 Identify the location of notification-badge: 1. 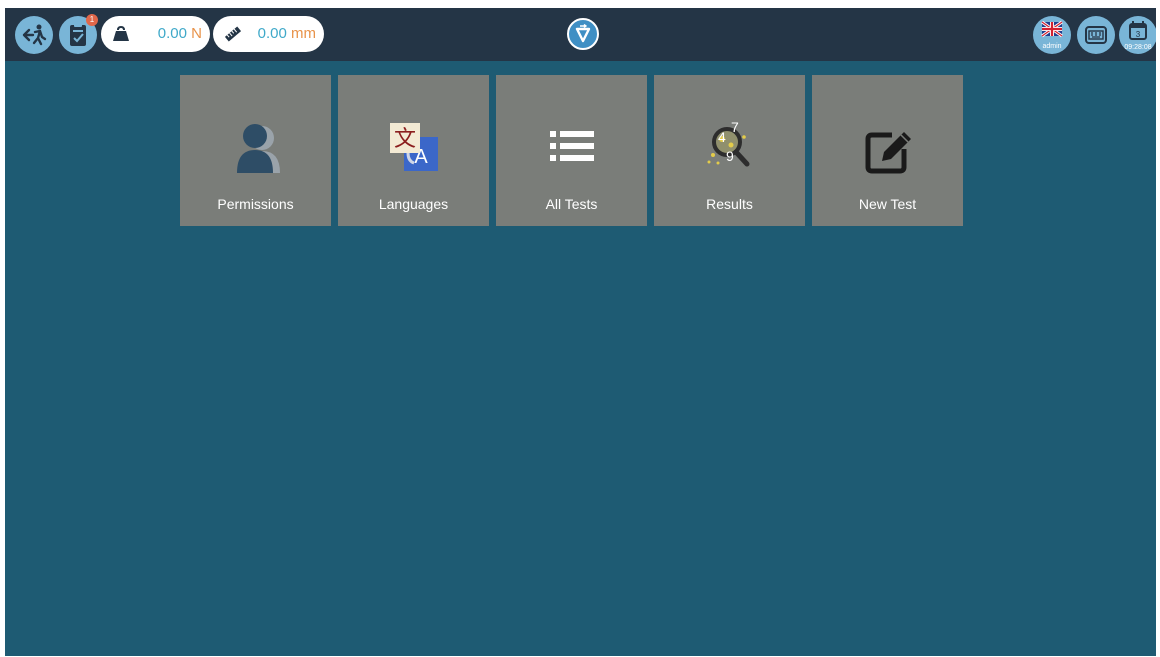
(92, 20).